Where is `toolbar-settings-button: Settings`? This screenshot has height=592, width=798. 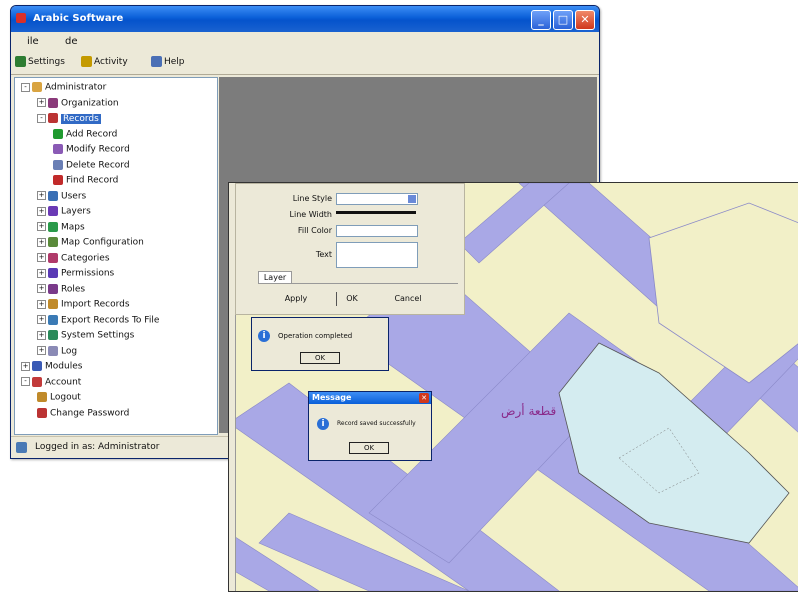 toolbar-settings-button: Settings is located at coordinates (40, 63).